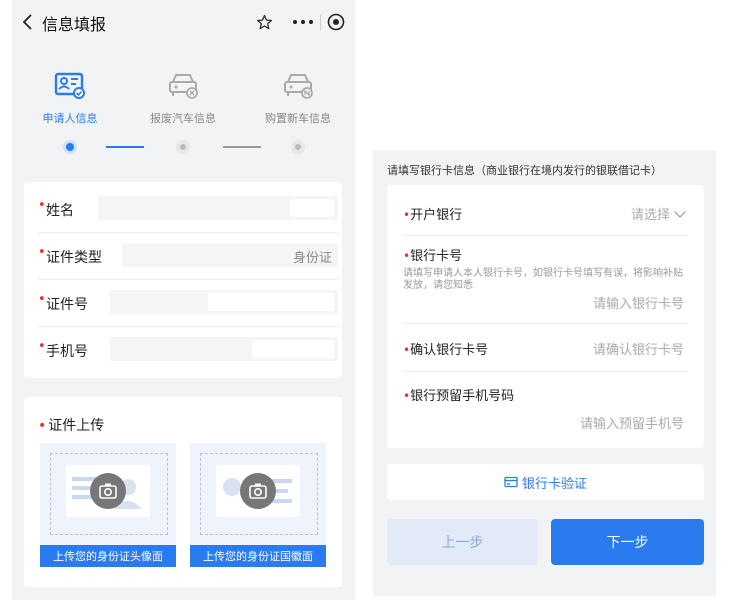  Describe the element at coordinates (70, 147) in the screenshot. I see `step-dot-applicant` at that location.